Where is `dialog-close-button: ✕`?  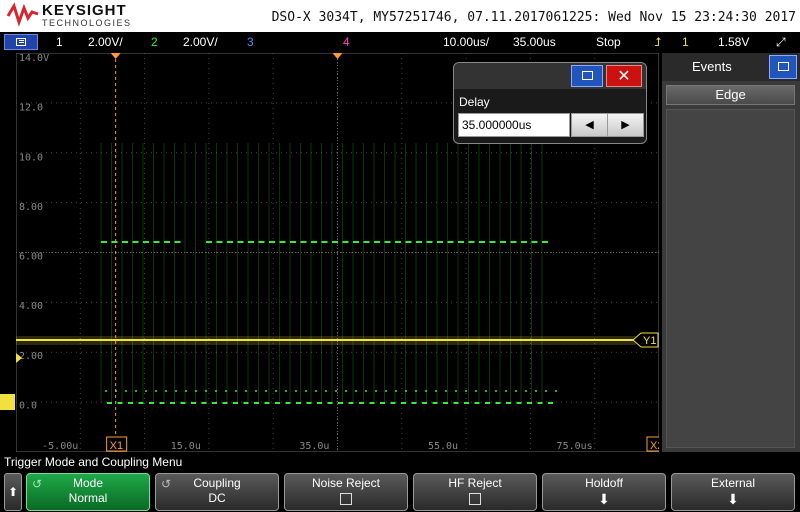 dialog-close-button: ✕ is located at coordinates (624, 76).